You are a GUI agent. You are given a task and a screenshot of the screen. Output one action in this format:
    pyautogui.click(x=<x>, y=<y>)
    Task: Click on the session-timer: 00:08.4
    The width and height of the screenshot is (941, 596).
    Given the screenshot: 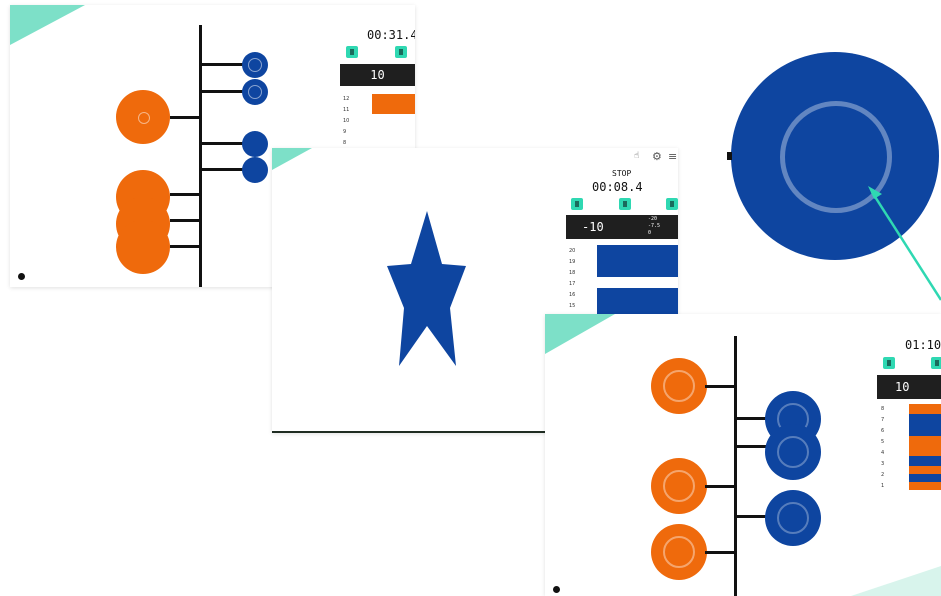 What is the action you would take?
    pyautogui.click(x=617, y=187)
    